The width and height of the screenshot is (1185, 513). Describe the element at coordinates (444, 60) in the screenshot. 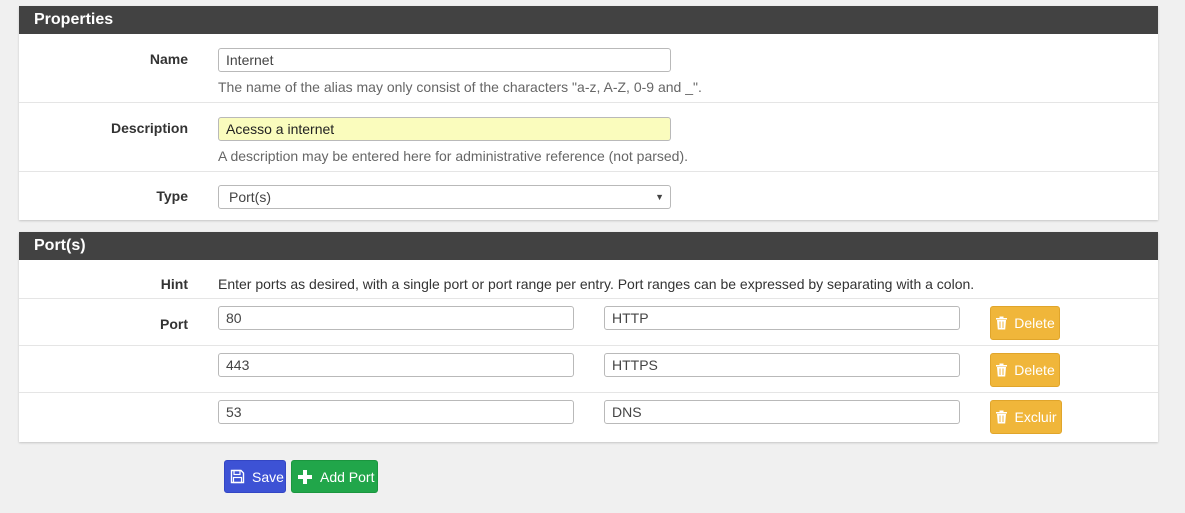

I see `name-input: Internet` at that location.